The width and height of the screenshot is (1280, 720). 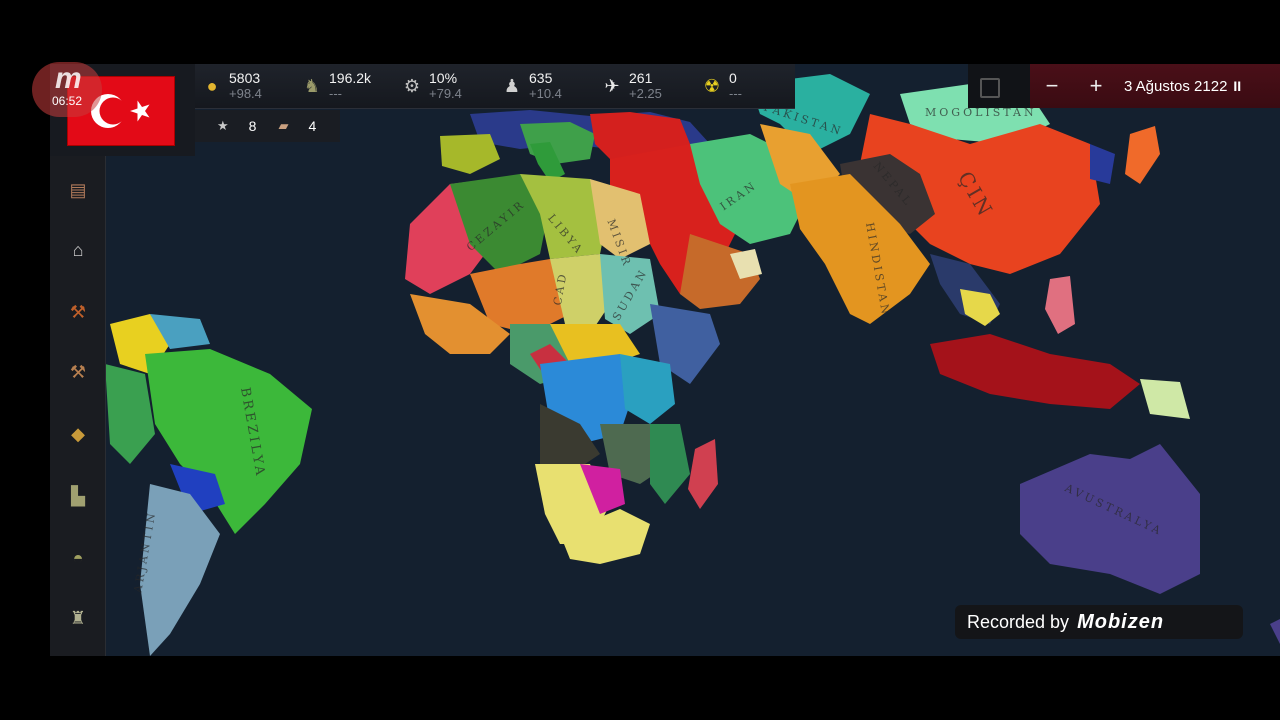 I want to click on current-date: 3 Ağustos 2122, so click(x=1176, y=86).